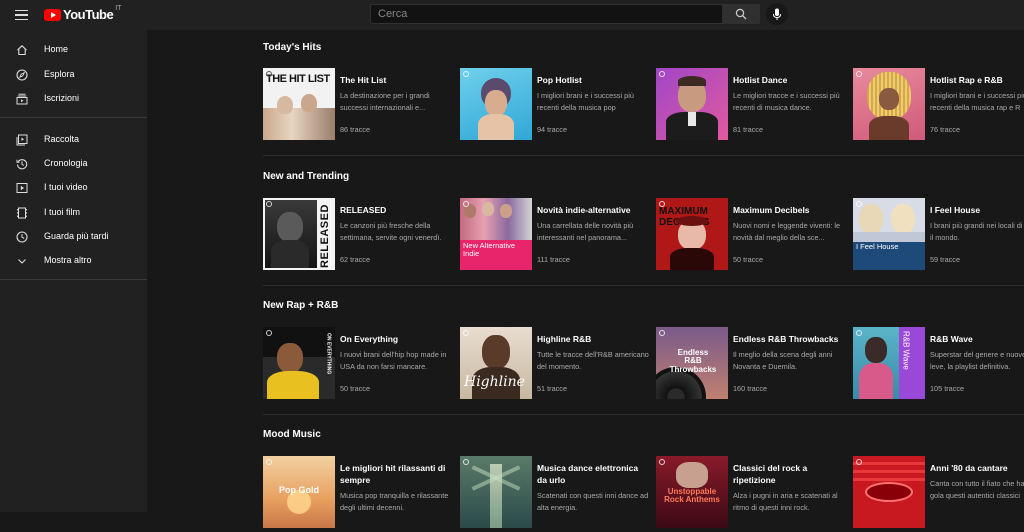 The image size is (1024, 532). What do you see at coordinates (355, 388) in the screenshot?
I see `playlist-track-count: 50 tracce` at bounding box center [355, 388].